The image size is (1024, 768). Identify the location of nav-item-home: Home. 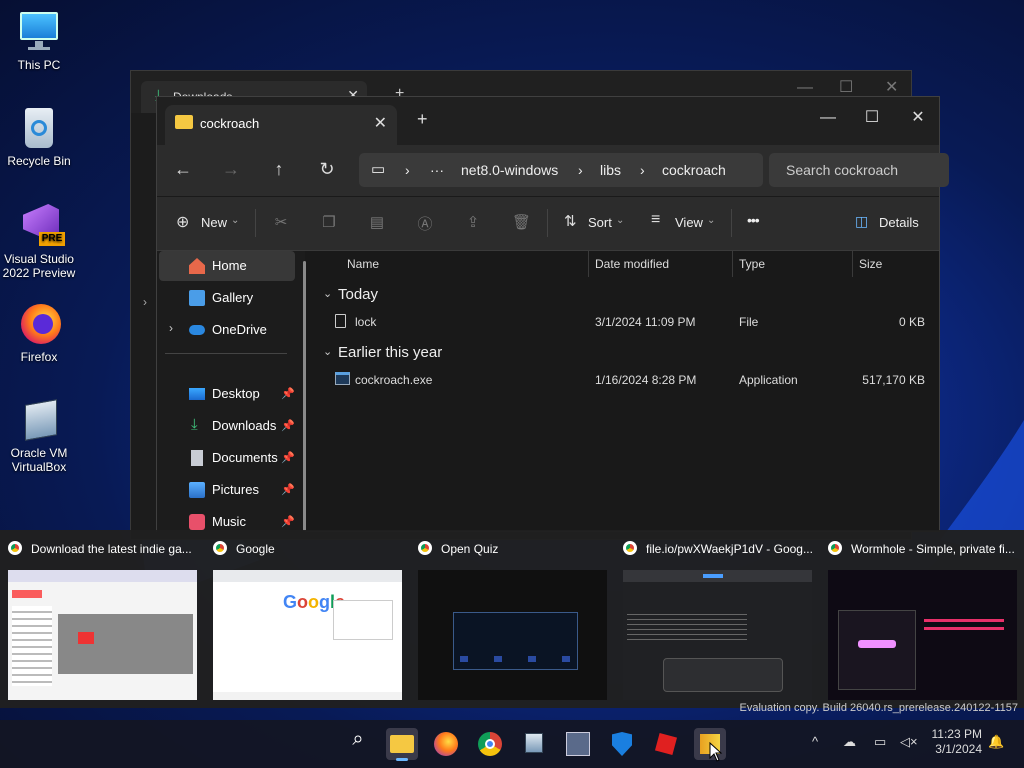
(227, 266).